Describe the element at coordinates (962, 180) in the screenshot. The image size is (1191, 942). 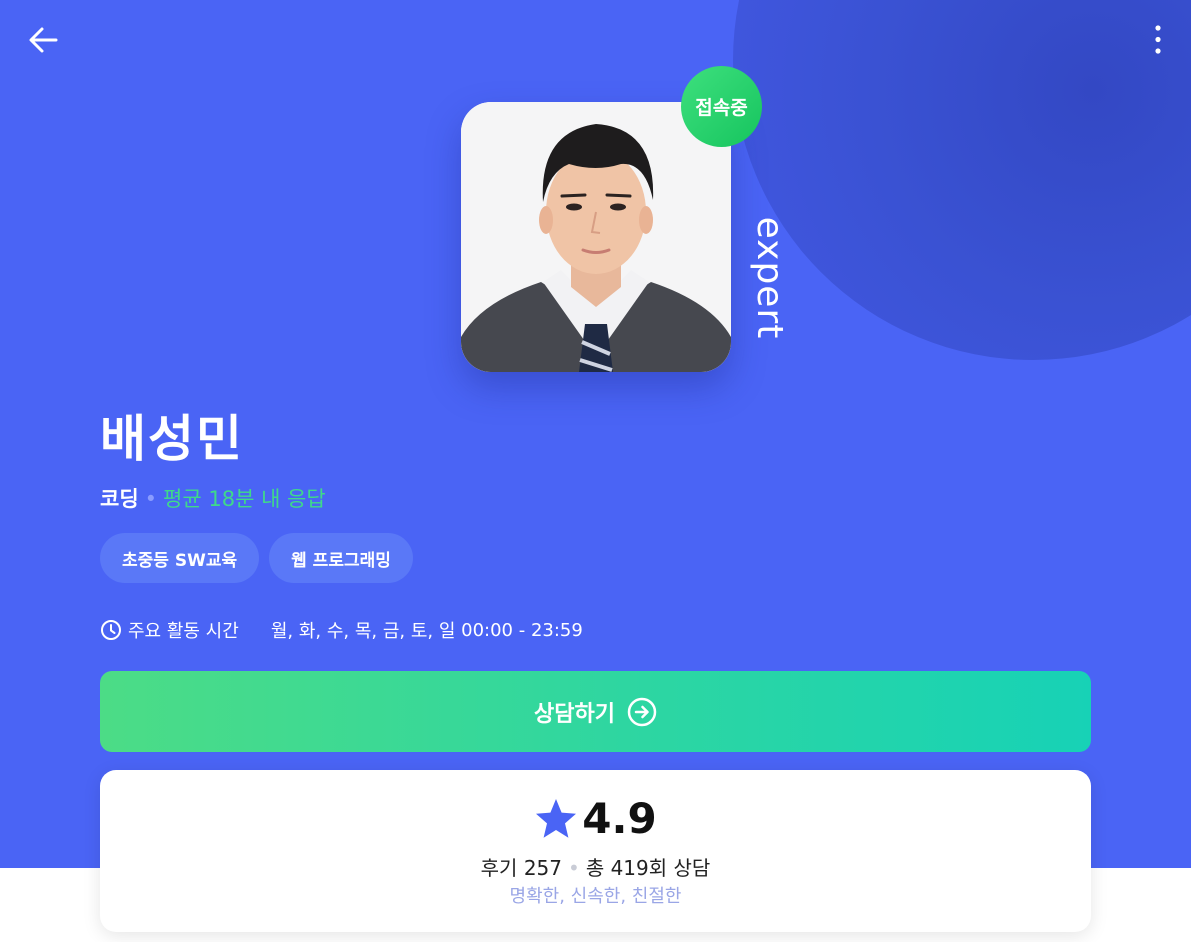
I see `background-circle` at that location.